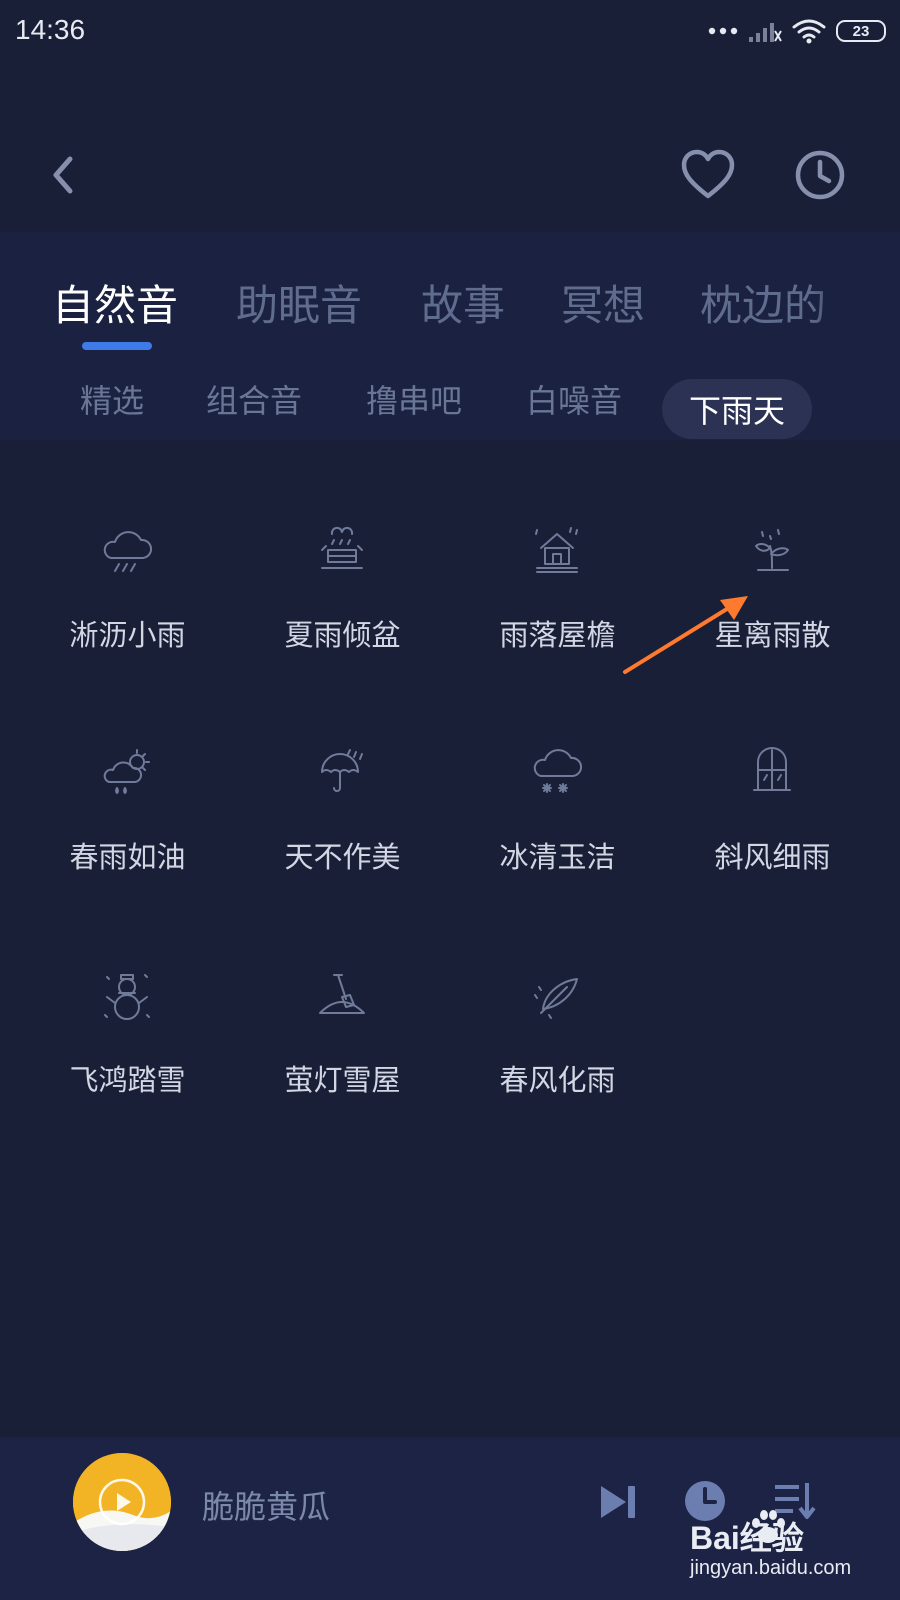 This screenshot has height=1600, width=900. I want to click on window-icon, so click(772, 769).